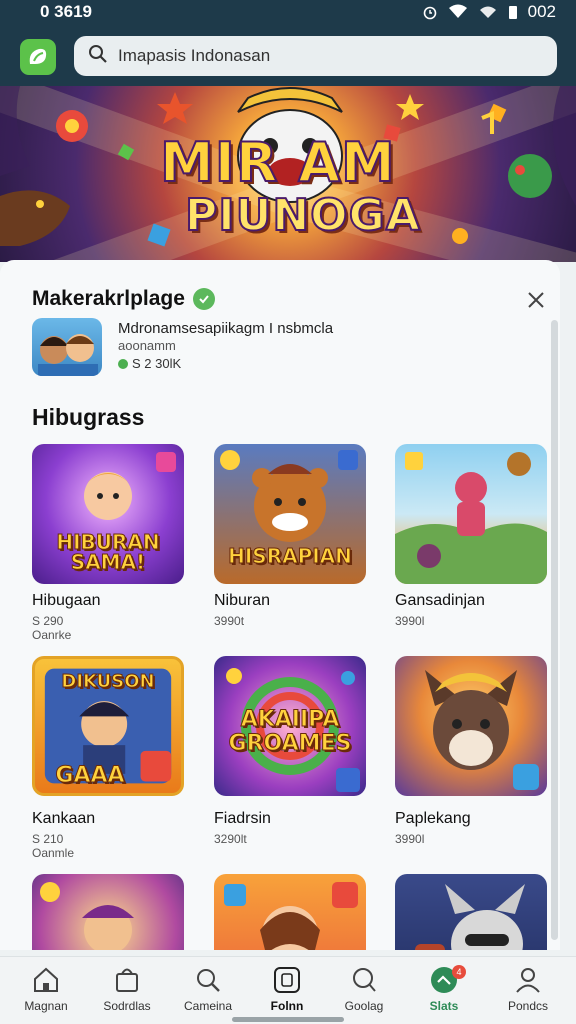 The height and width of the screenshot is (1024, 576). What do you see at coordinates (430, 12) in the screenshot?
I see `alarm-icon` at bounding box center [430, 12].